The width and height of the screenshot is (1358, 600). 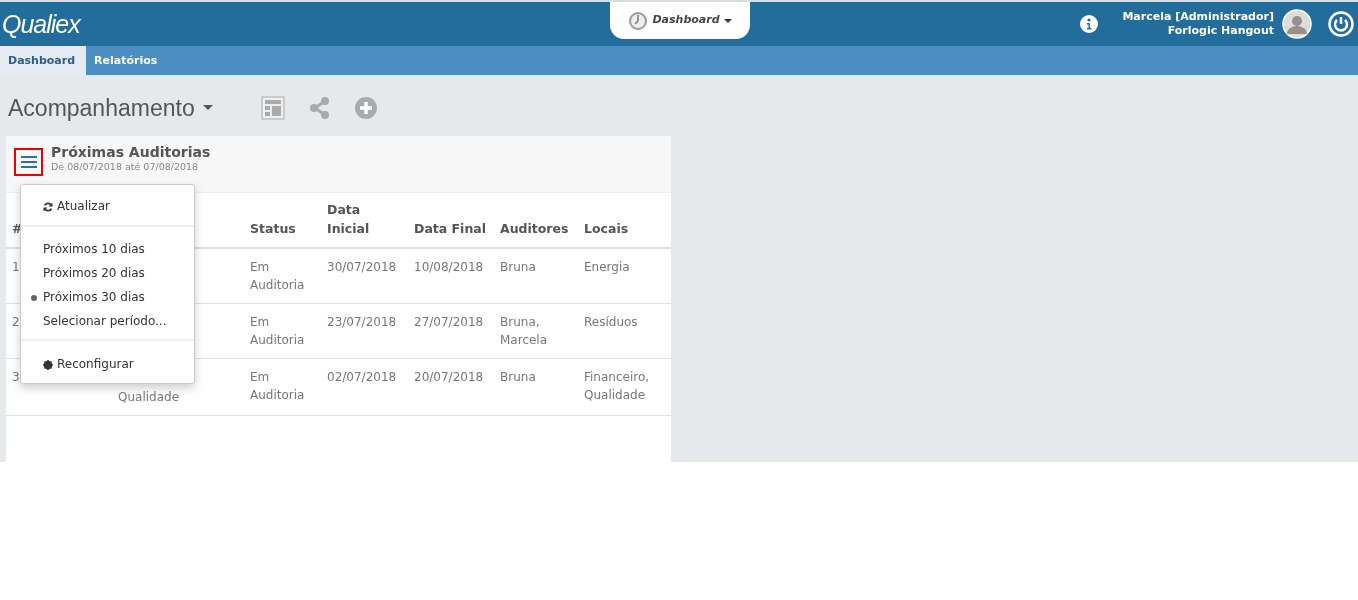 What do you see at coordinates (638, 20) in the screenshot?
I see `clock-icon` at bounding box center [638, 20].